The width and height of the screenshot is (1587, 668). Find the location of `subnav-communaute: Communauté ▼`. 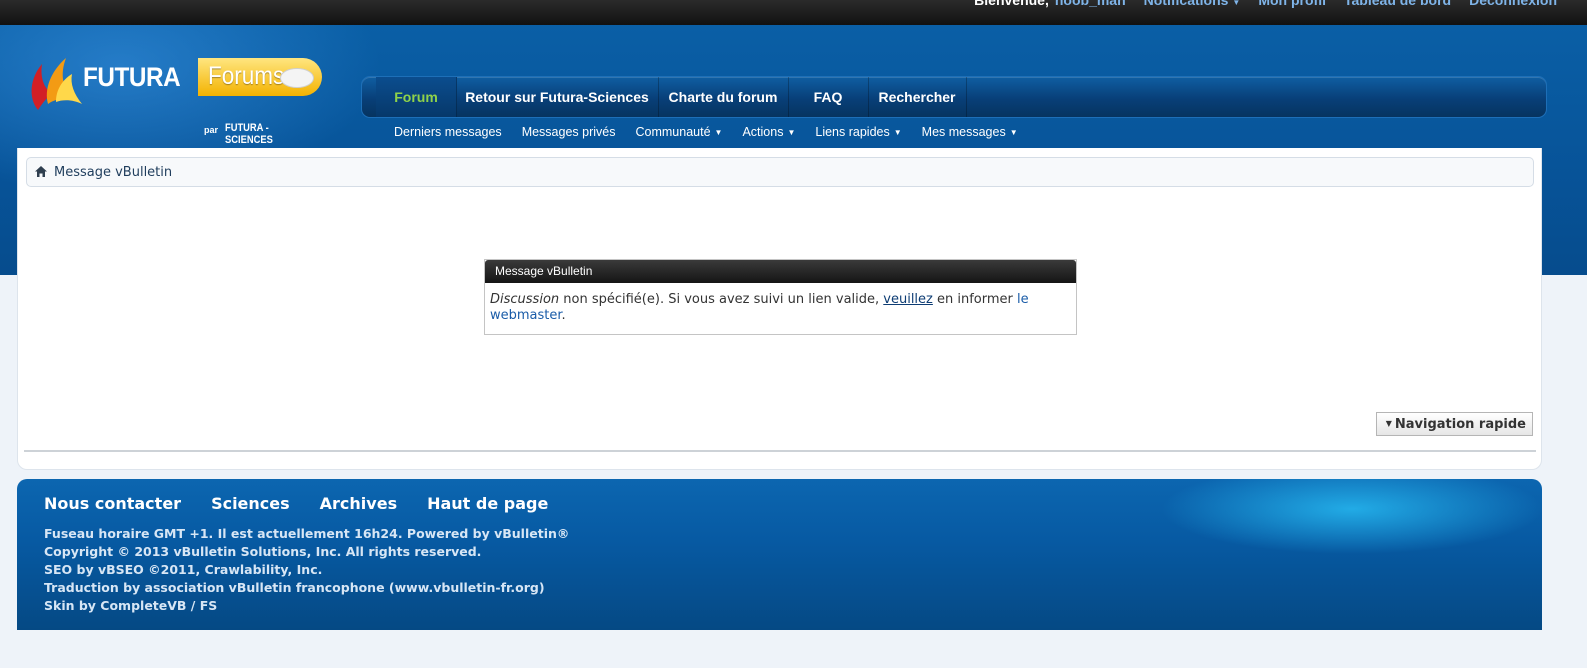

subnav-communaute: Communauté ▼ is located at coordinates (678, 134).